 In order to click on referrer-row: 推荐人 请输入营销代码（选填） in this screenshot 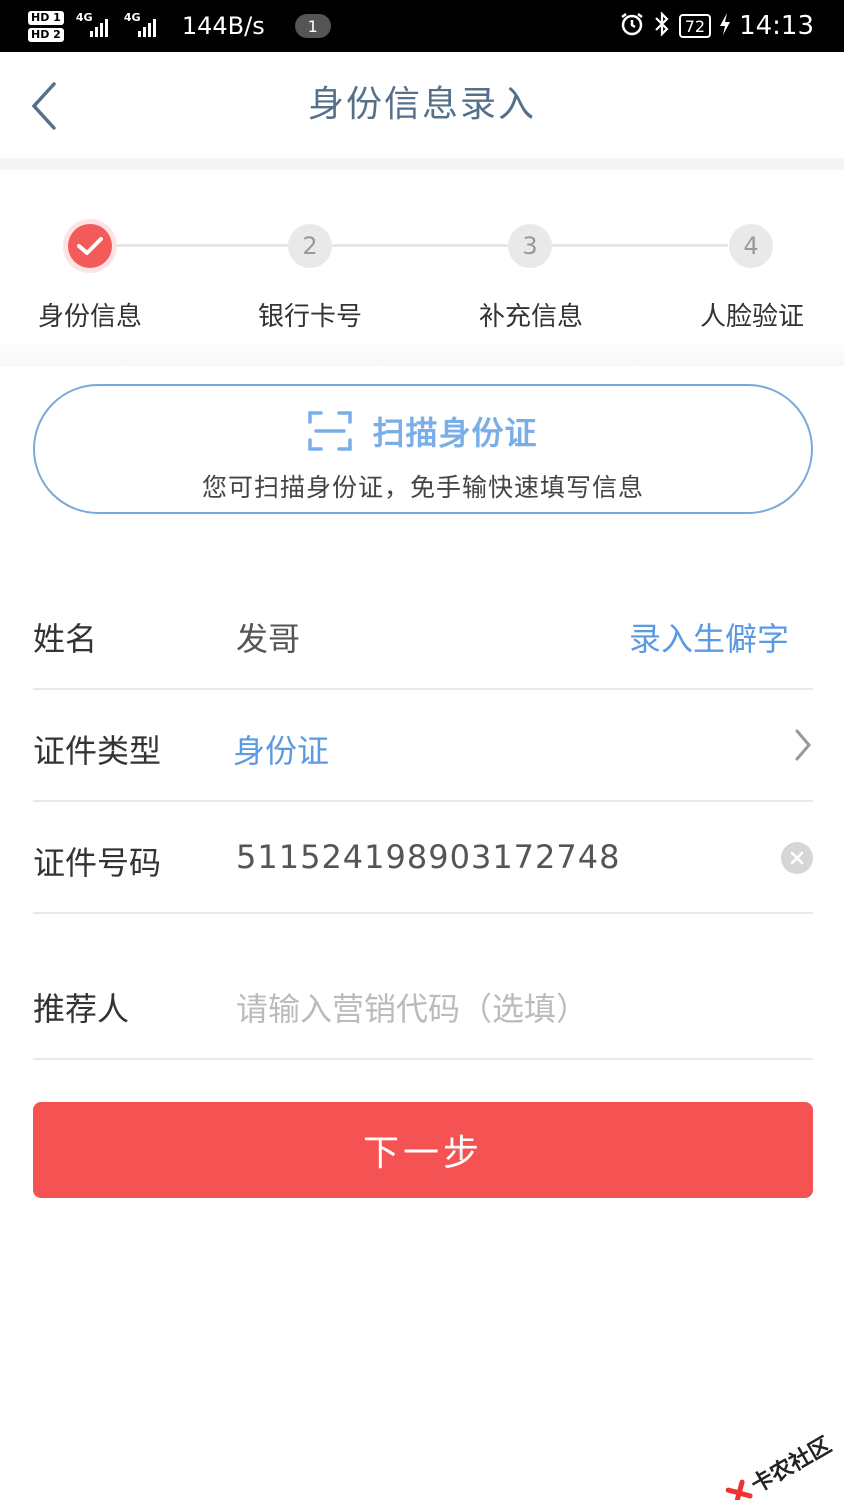, I will do `click(423, 987)`.